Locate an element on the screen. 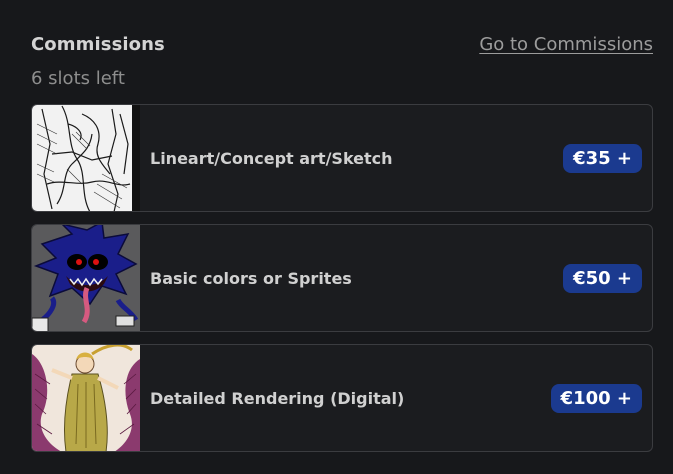  price-badge: €35 + is located at coordinates (602, 158).